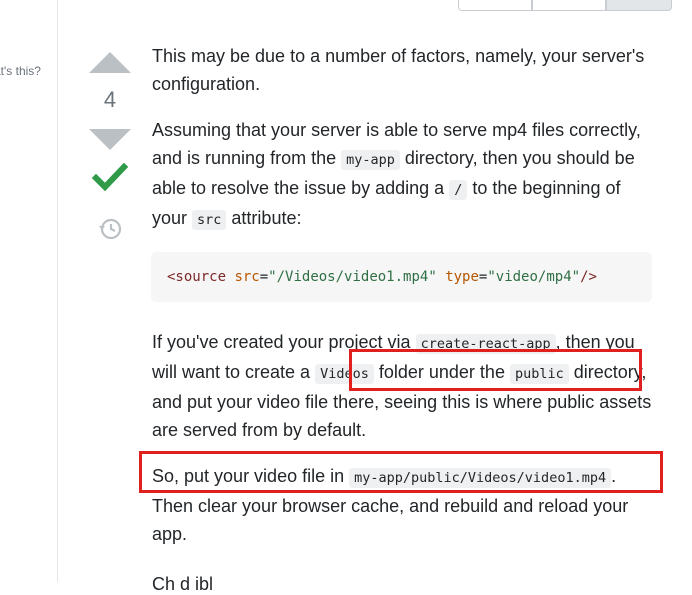  Describe the element at coordinates (209, 220) in the screenshot. I see `inline-code: src` at that location.